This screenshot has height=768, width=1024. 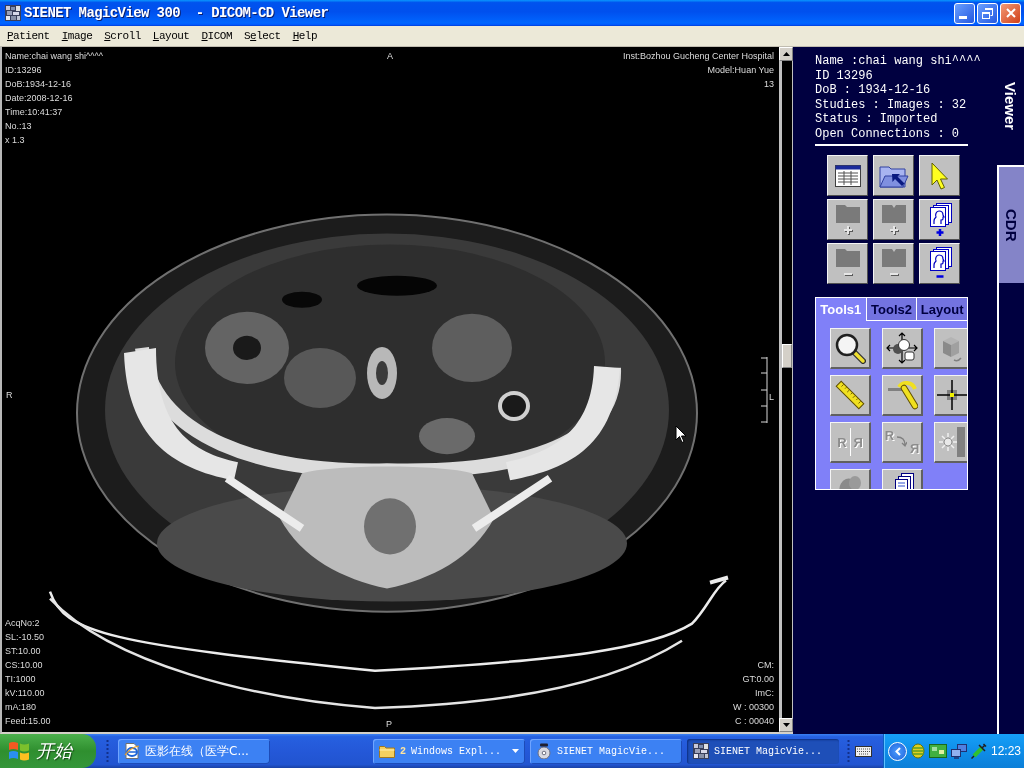 What do you see at coordinates (25, 637) in the screenshot?
I see `overlay-text: SL:-10.50` at bounding box center [25, 637].